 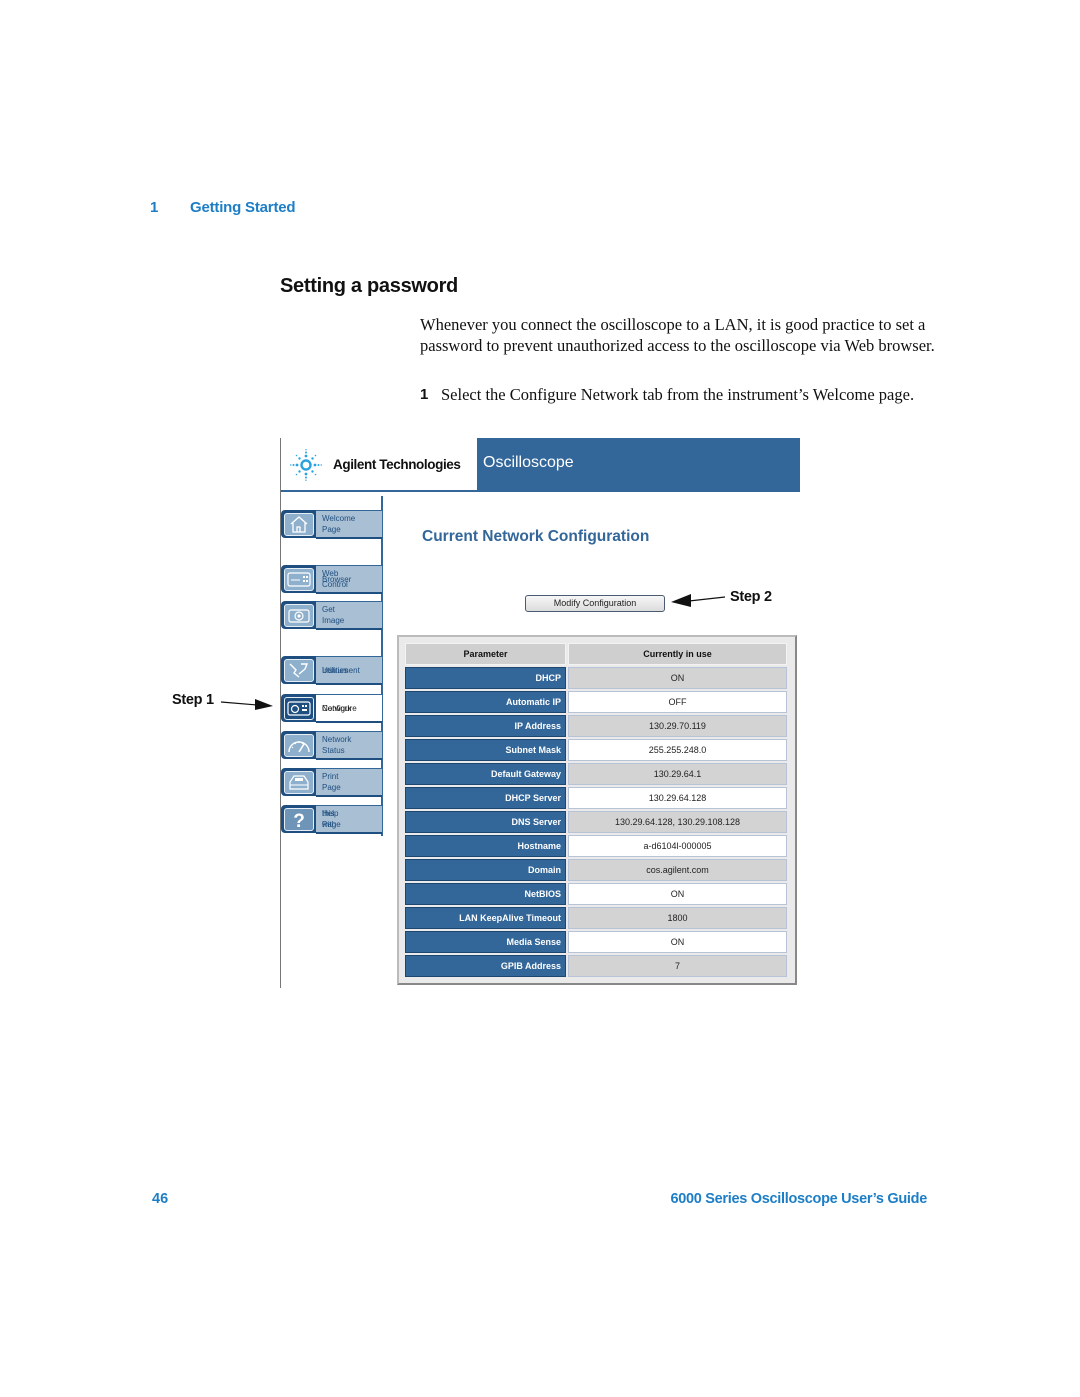 What do you see at coordinates (677, 774) in the screenshot?
I see `value-cell: 130.29.64.1` at bounding box center [677, 774].